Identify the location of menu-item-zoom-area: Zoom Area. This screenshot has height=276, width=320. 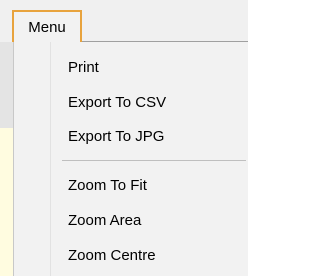
(131, 220).